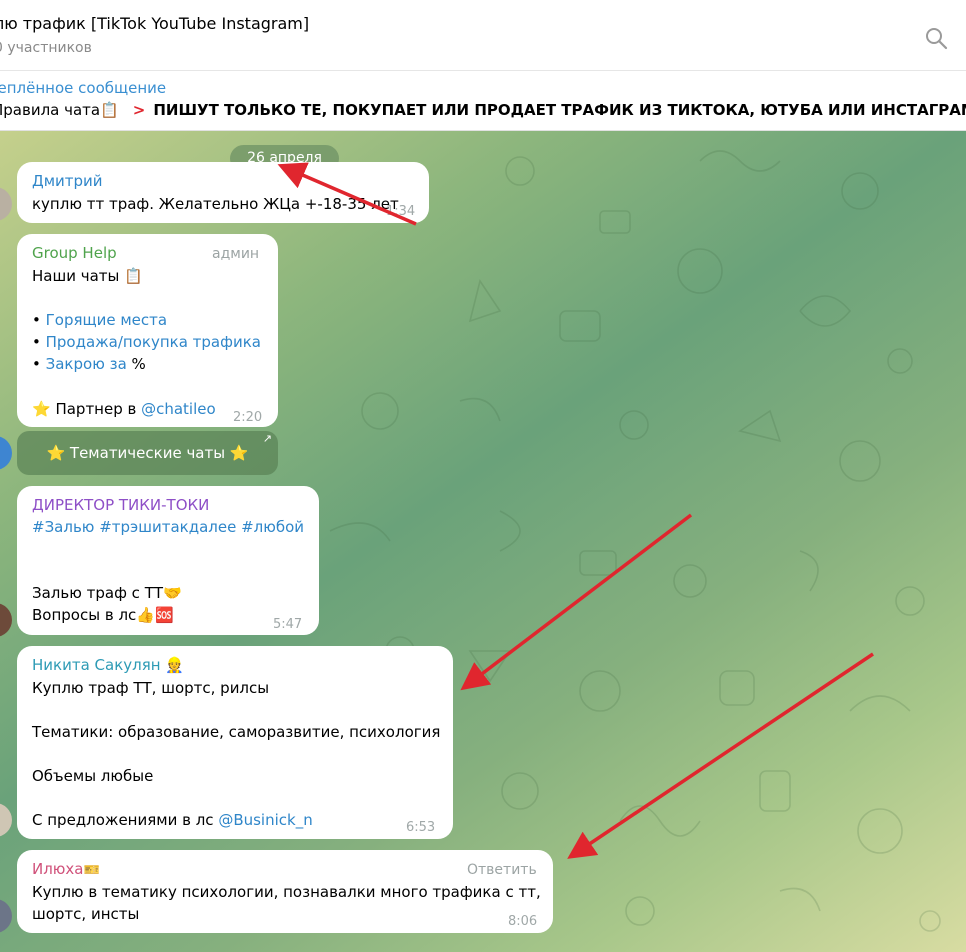  Describe the element at coordinates (91, 870) in the screenshot. I see `badge-icon: 🎫` at that location.